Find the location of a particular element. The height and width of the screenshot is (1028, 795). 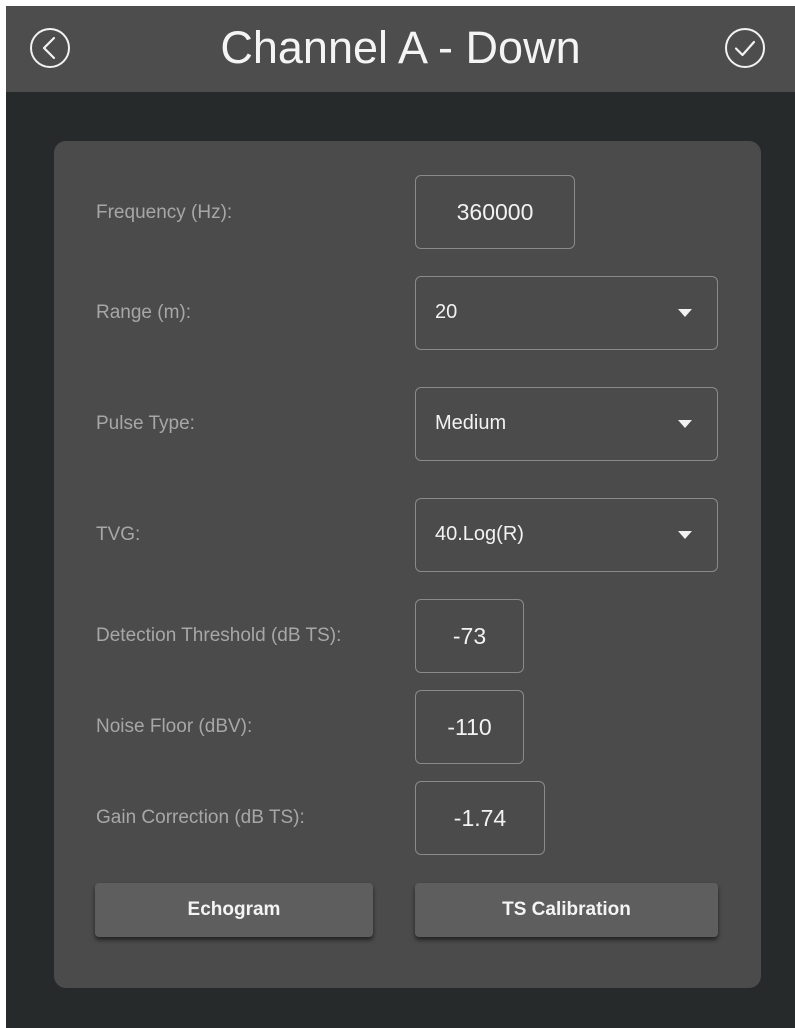

tvg-select: 40.Log(R) is located at coordinates (566, 535).